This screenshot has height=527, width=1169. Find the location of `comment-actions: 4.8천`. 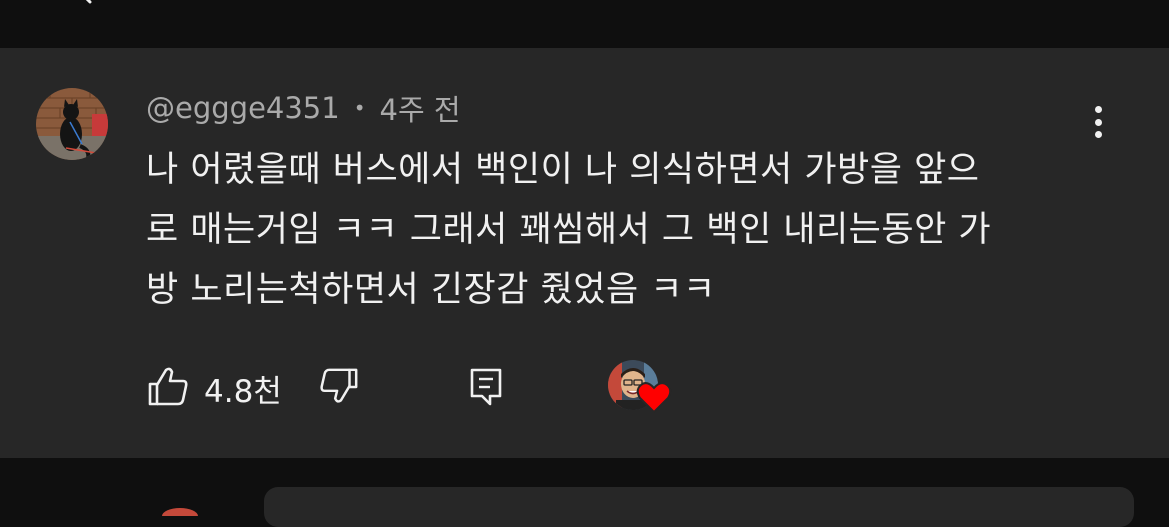

comment-actions: 4.8천 is located at coordinates (426, 386).